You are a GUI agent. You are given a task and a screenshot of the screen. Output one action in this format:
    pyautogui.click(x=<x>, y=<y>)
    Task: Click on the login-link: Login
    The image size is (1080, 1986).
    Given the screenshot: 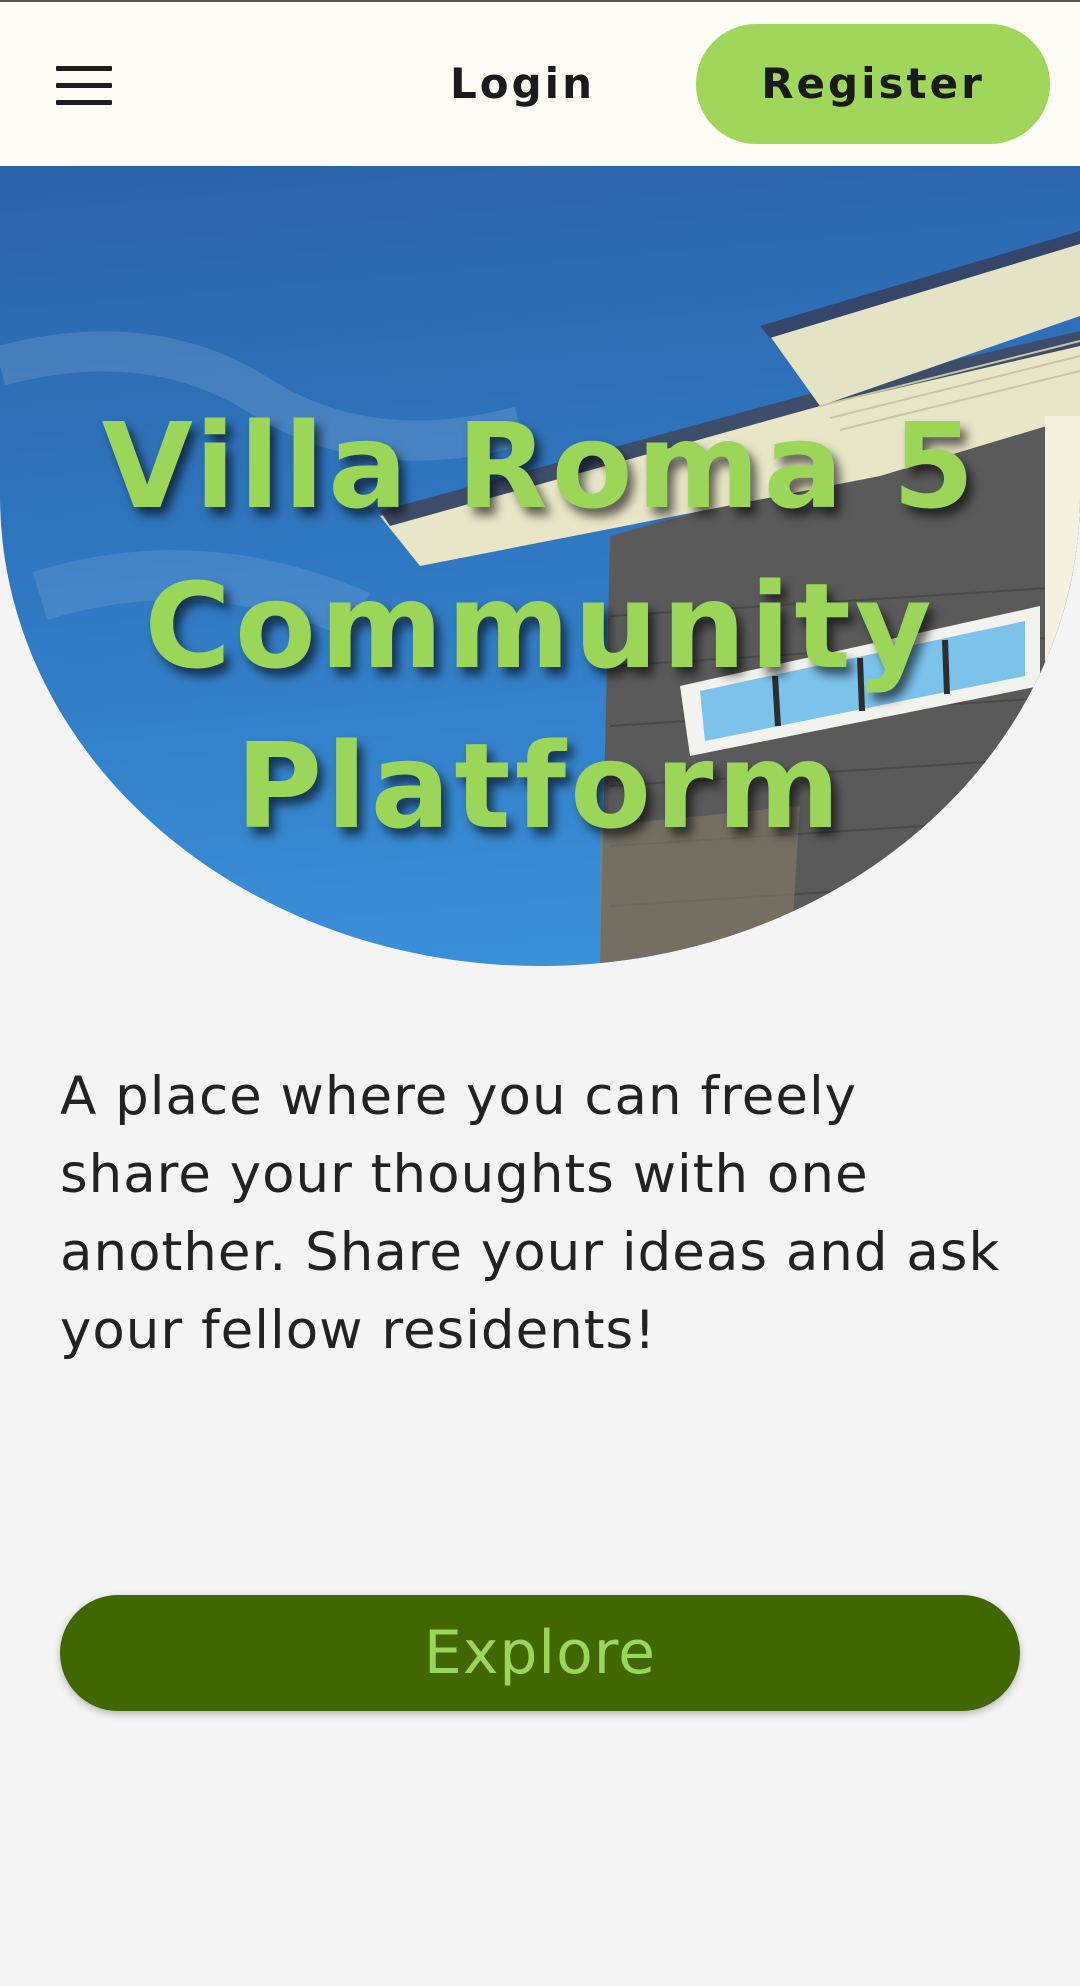 What is the action you would take?
    pyautogui.click(x=522, y=84)
    